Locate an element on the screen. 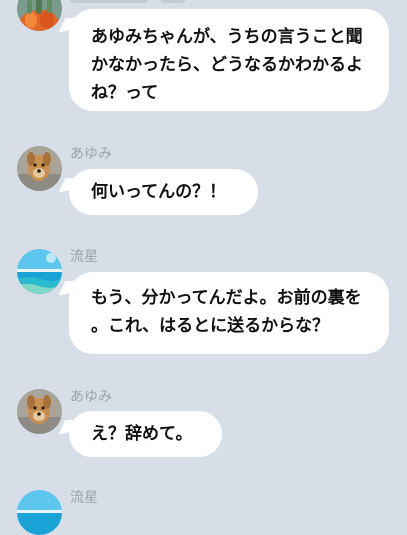 The image size is (407, 535). message-bubble: 何いってんの？！ is located at coordinates (163, 192).